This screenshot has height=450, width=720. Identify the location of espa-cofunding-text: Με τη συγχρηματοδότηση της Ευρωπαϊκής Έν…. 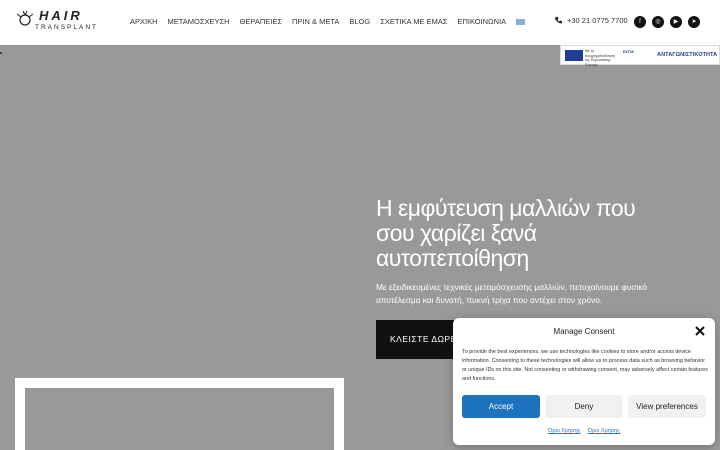
(600, 58).